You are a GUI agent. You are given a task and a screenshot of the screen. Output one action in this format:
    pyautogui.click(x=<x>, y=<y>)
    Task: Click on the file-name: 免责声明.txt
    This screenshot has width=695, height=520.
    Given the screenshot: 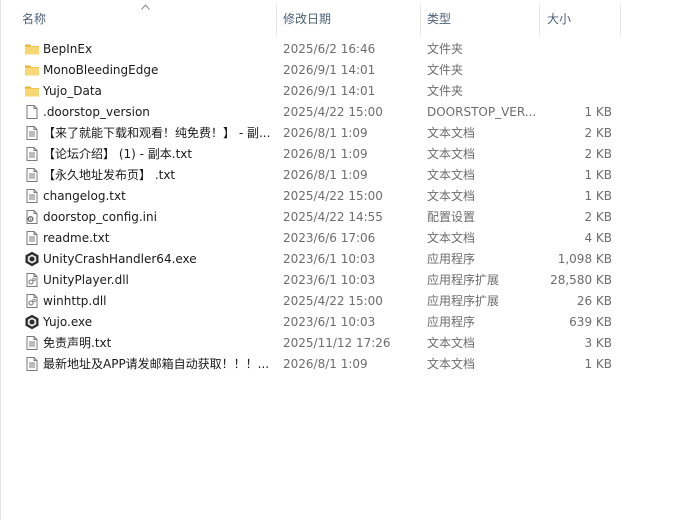 What is the action you would take?
    pyautogui.click(x=158, y=343)
    